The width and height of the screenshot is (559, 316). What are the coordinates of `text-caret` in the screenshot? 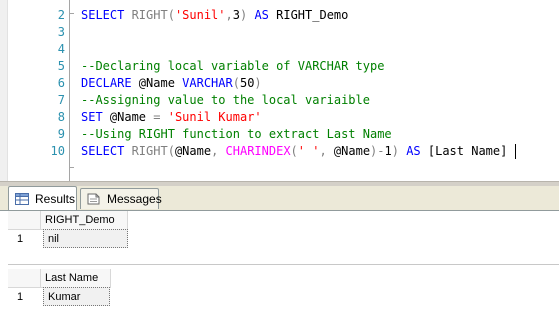 It's located at (515, 151).